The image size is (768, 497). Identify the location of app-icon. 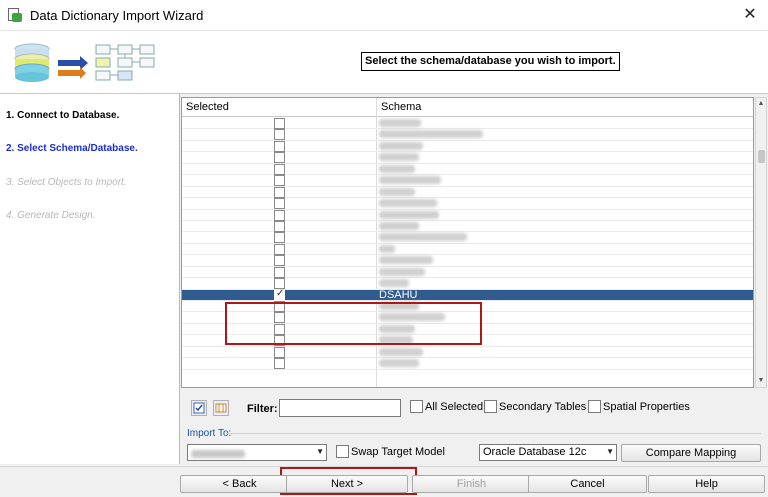
(15, 15).